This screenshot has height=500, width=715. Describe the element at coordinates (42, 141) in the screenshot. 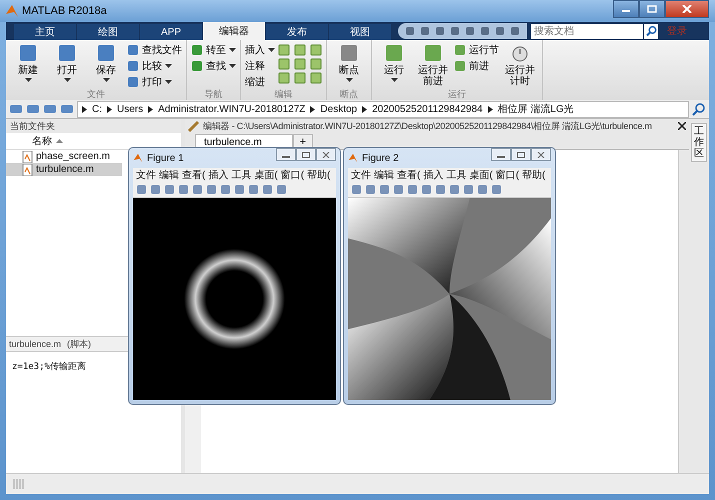

I see `column-header: 名称` at that location.